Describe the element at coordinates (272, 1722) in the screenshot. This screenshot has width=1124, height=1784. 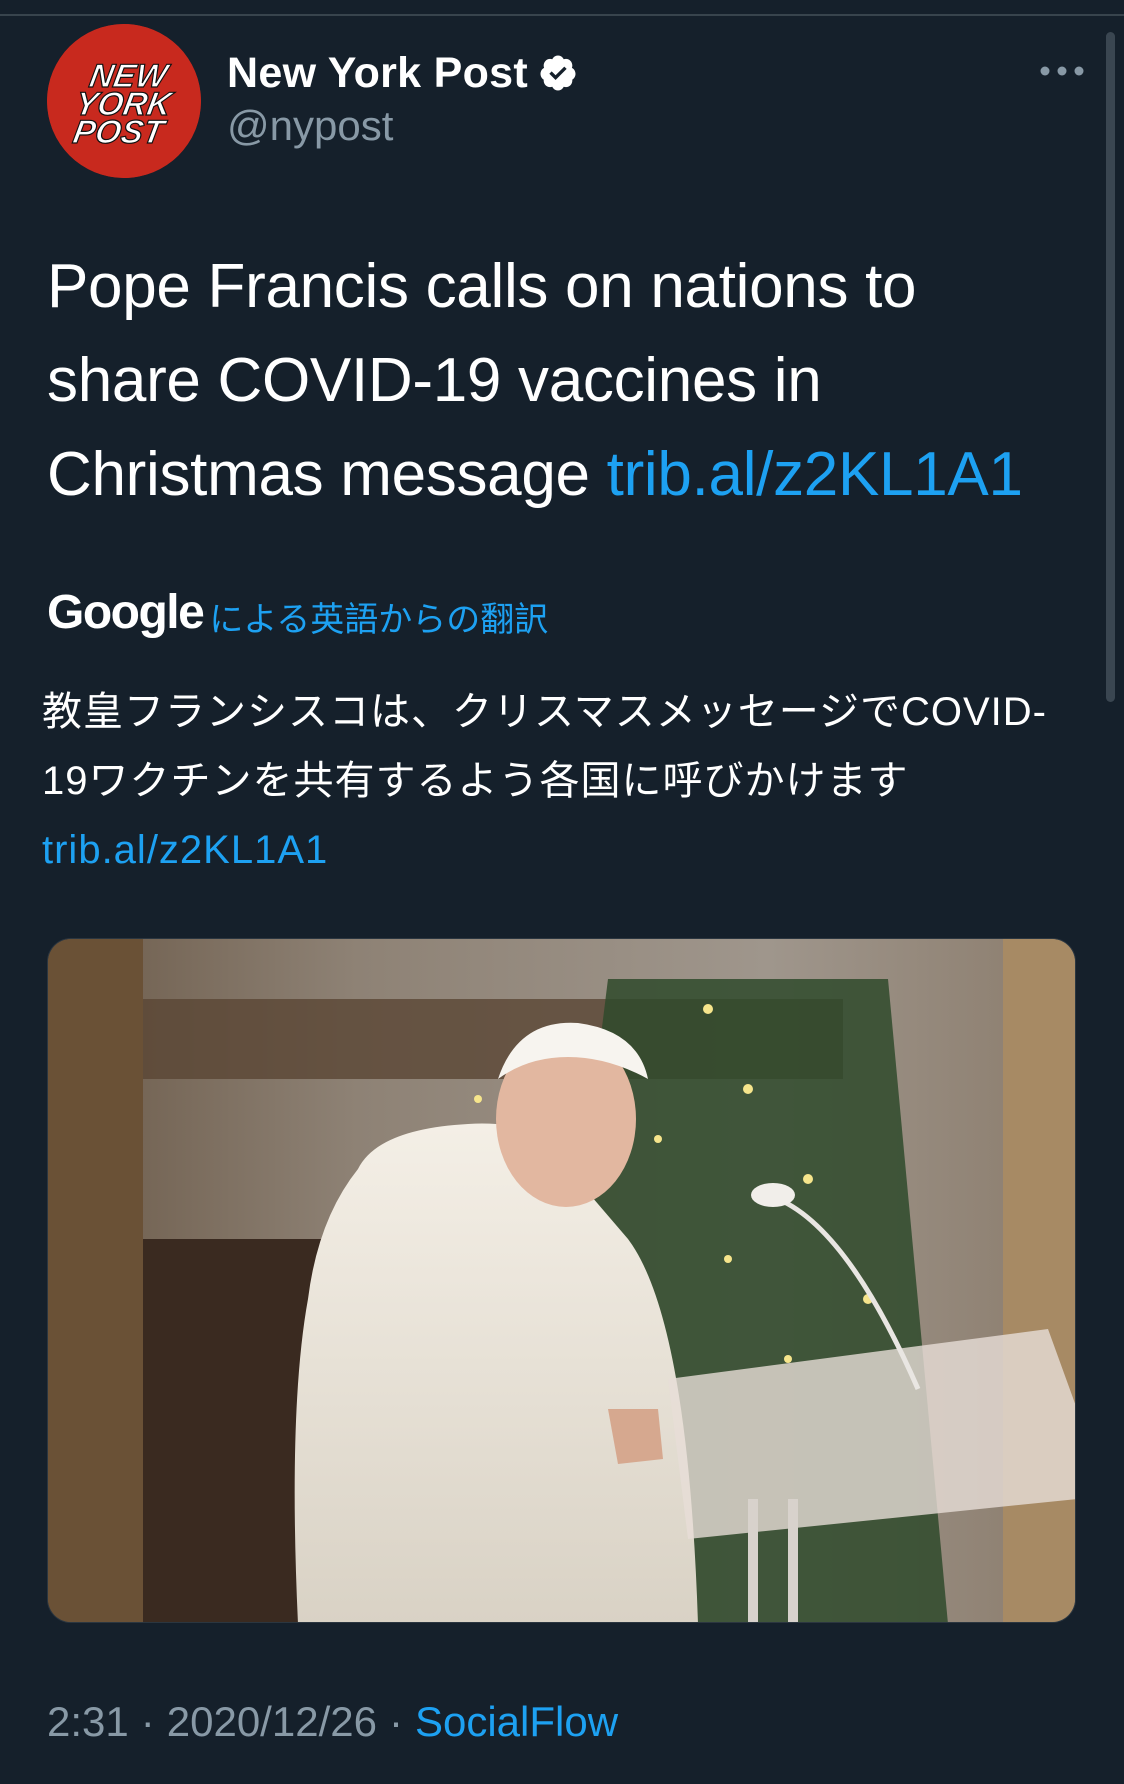
I see `tweet-date: 2020/12/26` at that location.